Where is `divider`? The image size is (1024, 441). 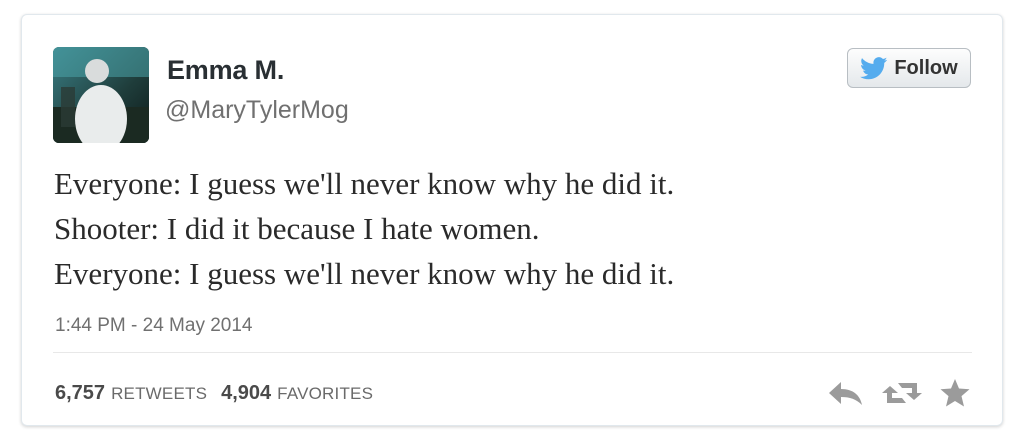 divider is located at coordinates (512, 352).